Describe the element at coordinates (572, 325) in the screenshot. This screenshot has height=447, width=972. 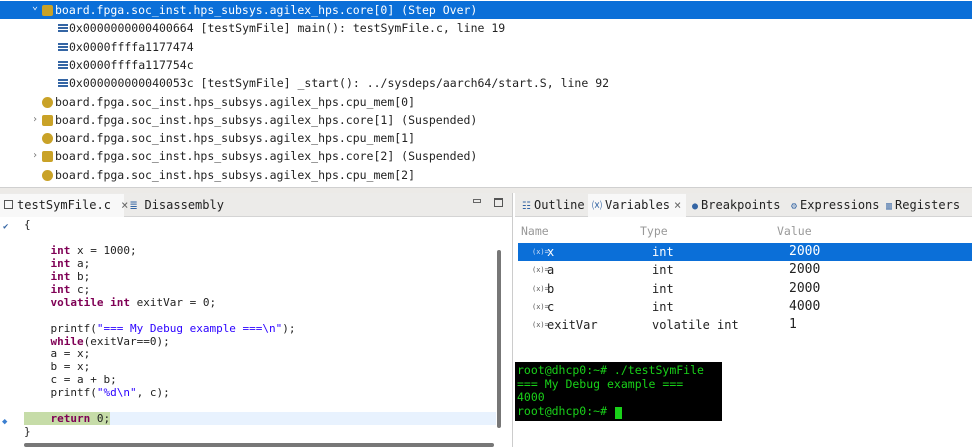
I see `variable-name: exitVar` at that location.